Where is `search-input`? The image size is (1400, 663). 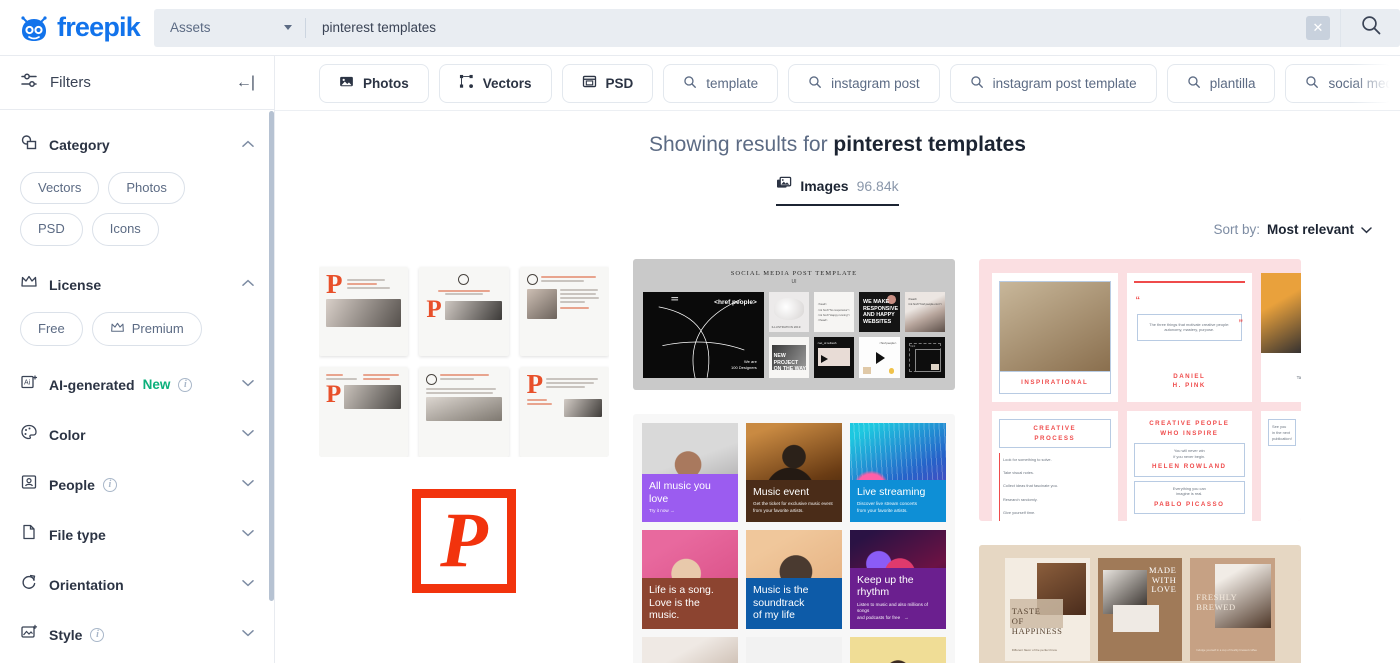 search-input is located at coordinates (805, 27).